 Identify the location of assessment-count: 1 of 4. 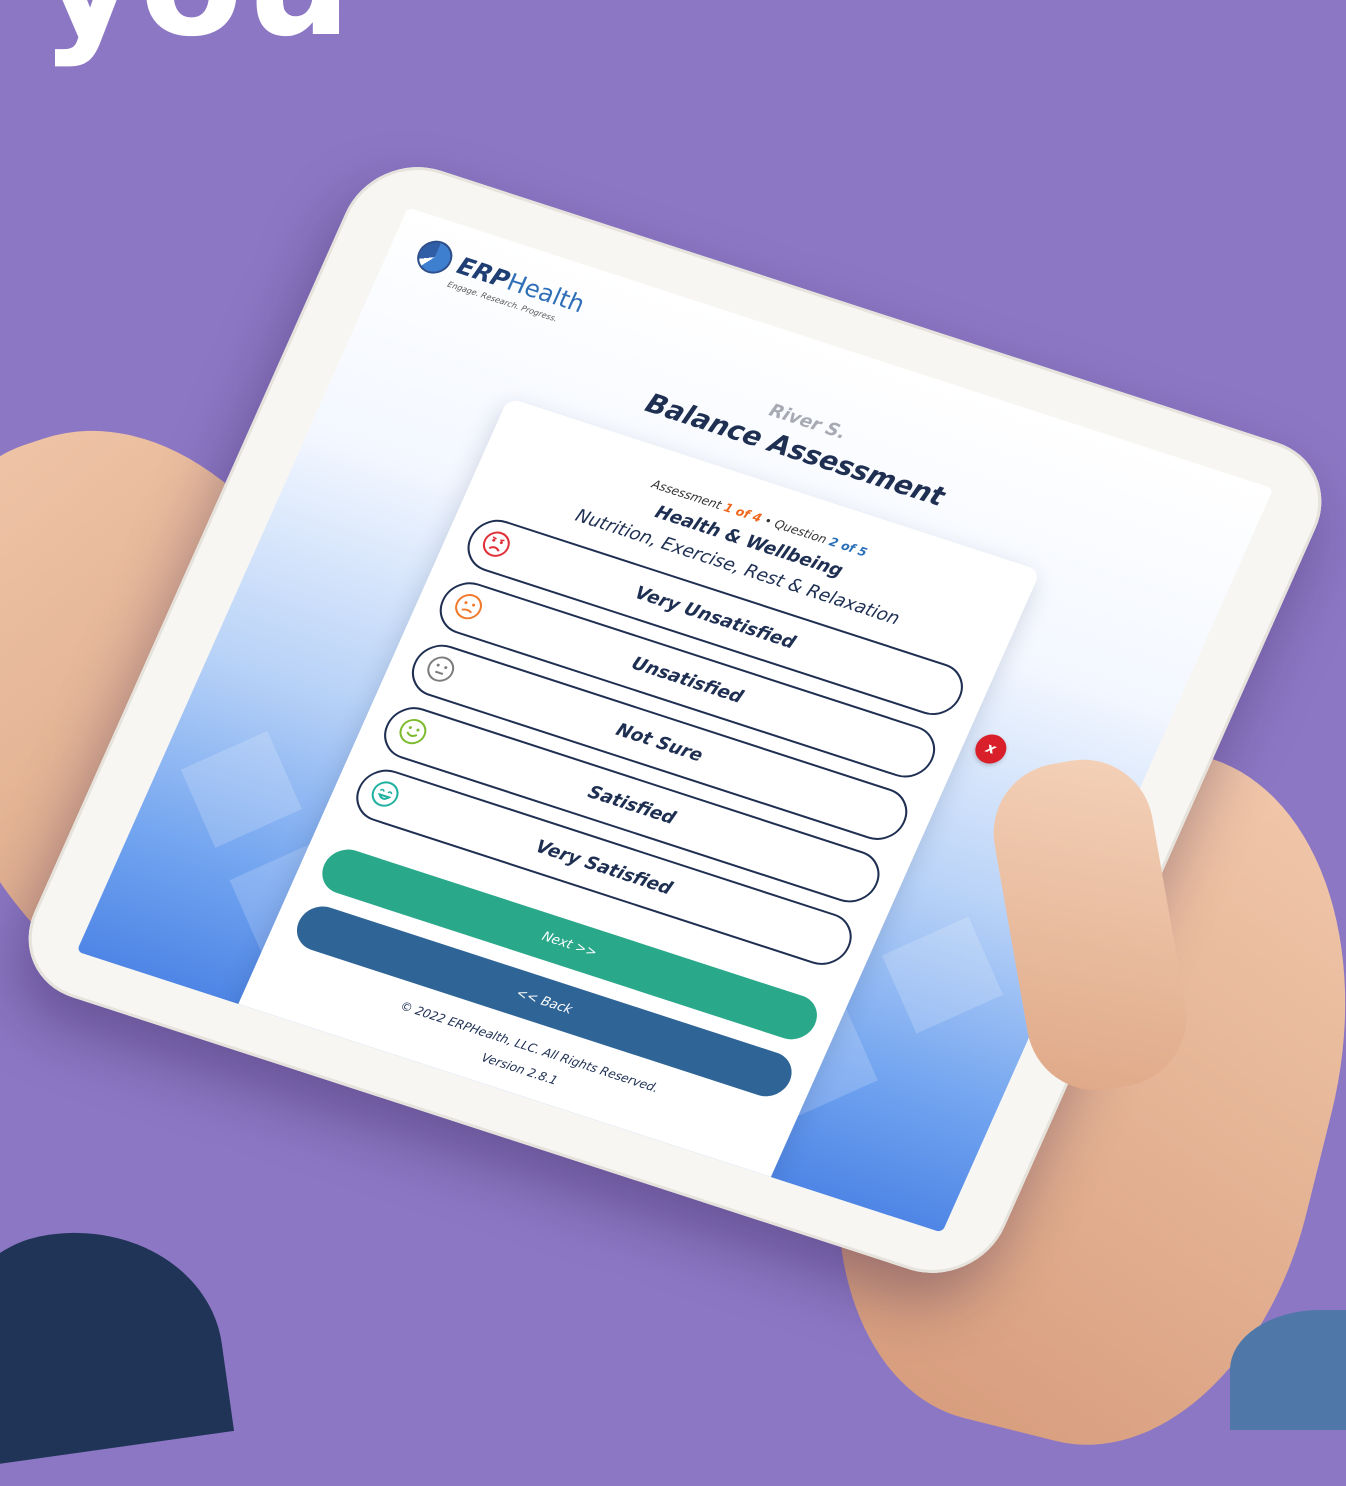
(742, 513).